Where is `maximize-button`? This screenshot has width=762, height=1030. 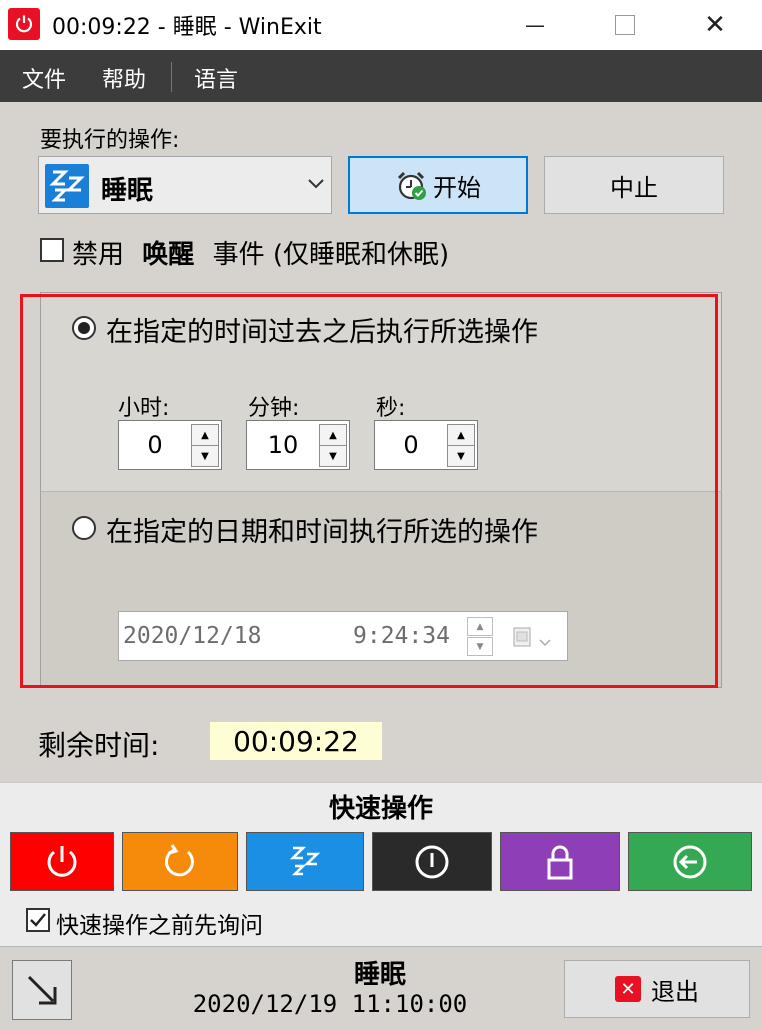 maximize-button is located at coordinates (625, 25).